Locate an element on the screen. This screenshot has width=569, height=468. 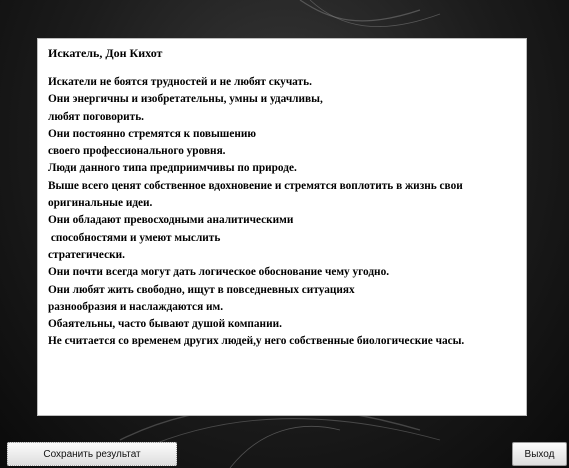
result-title: Искатель, Дон Кихот is located at coordinates (105, 53).